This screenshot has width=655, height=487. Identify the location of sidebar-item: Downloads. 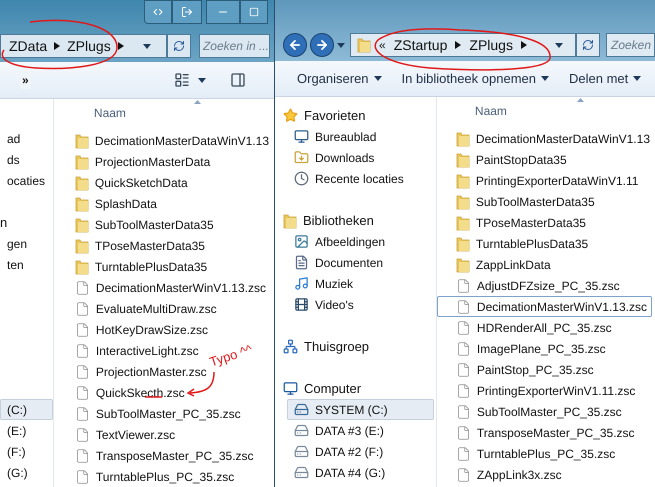
(360, 157).